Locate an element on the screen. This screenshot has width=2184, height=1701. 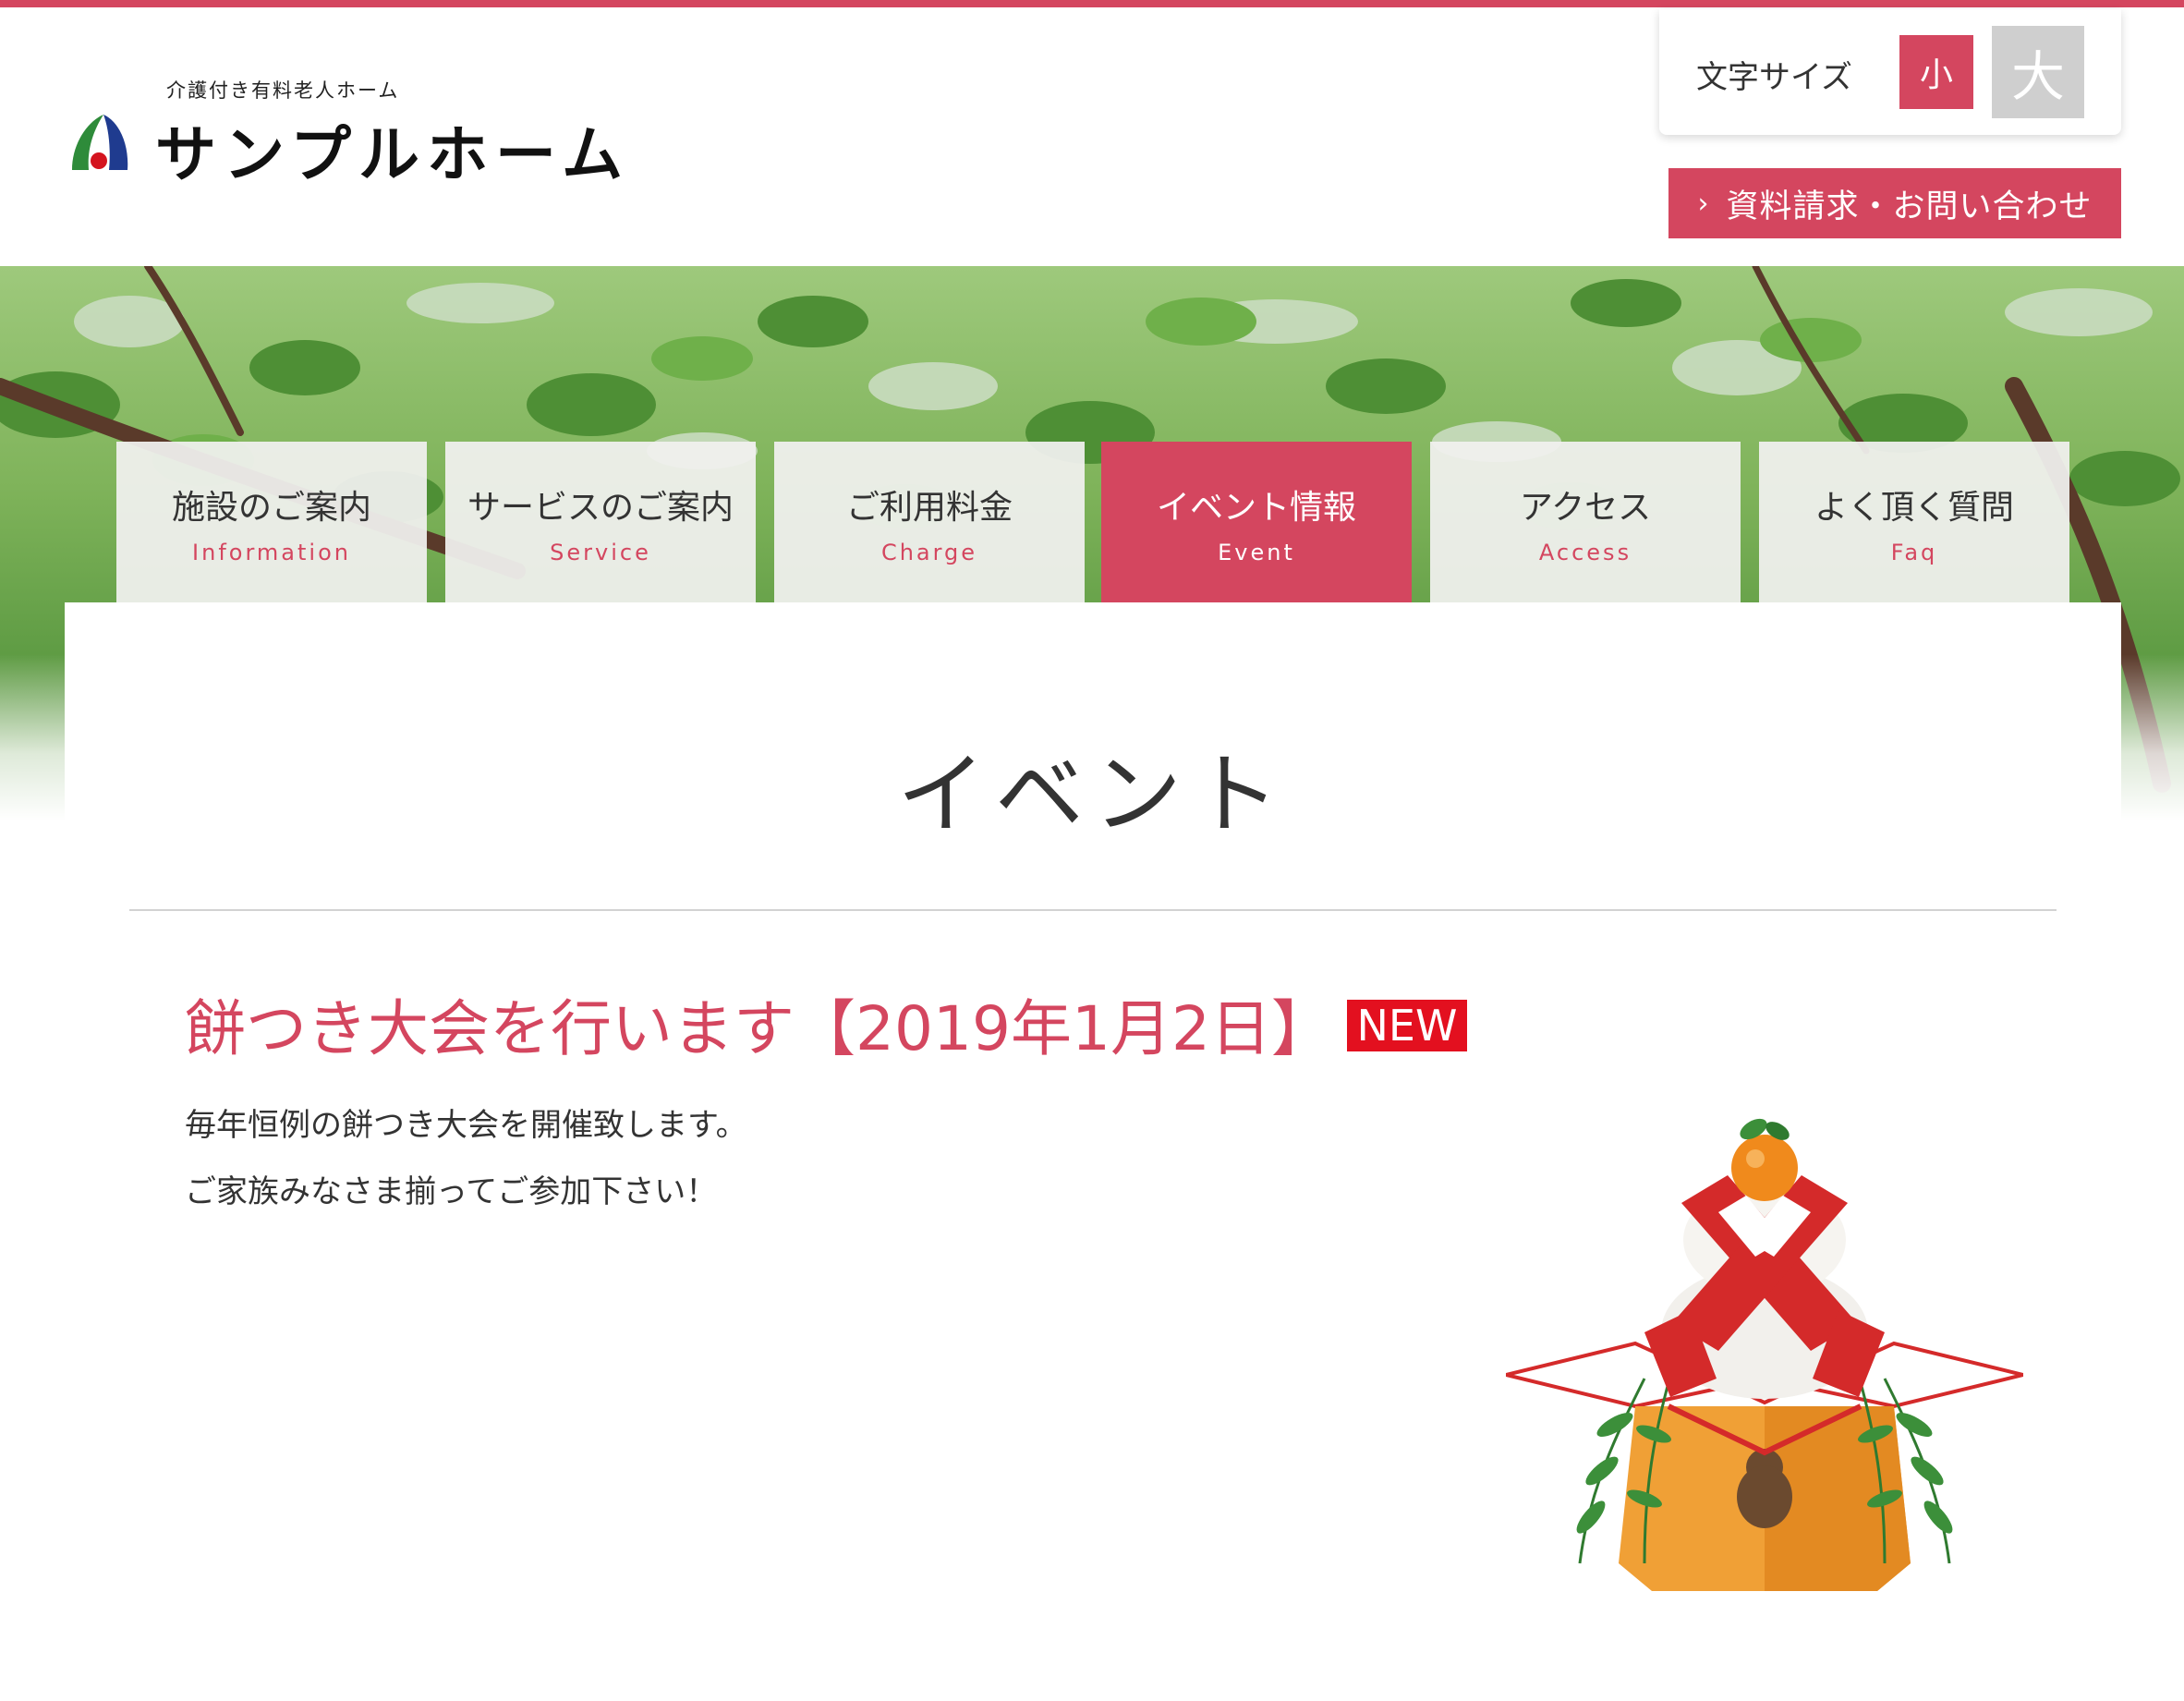
section-divider is located at coordinates (1093, 910).